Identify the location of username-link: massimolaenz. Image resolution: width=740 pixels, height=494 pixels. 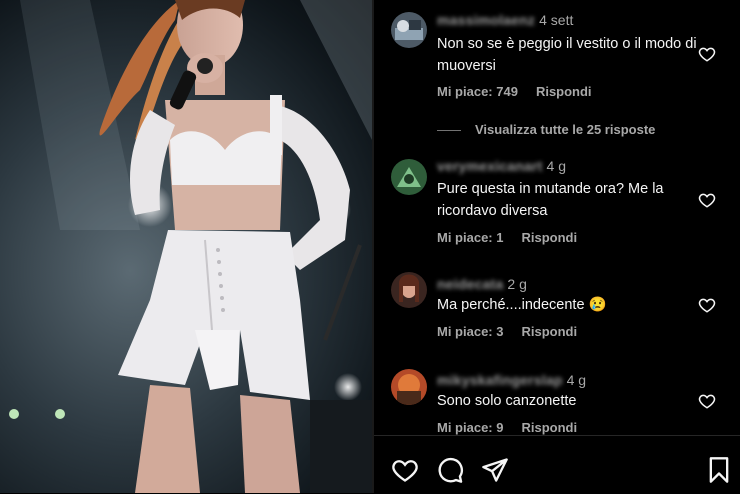
(486, 20).